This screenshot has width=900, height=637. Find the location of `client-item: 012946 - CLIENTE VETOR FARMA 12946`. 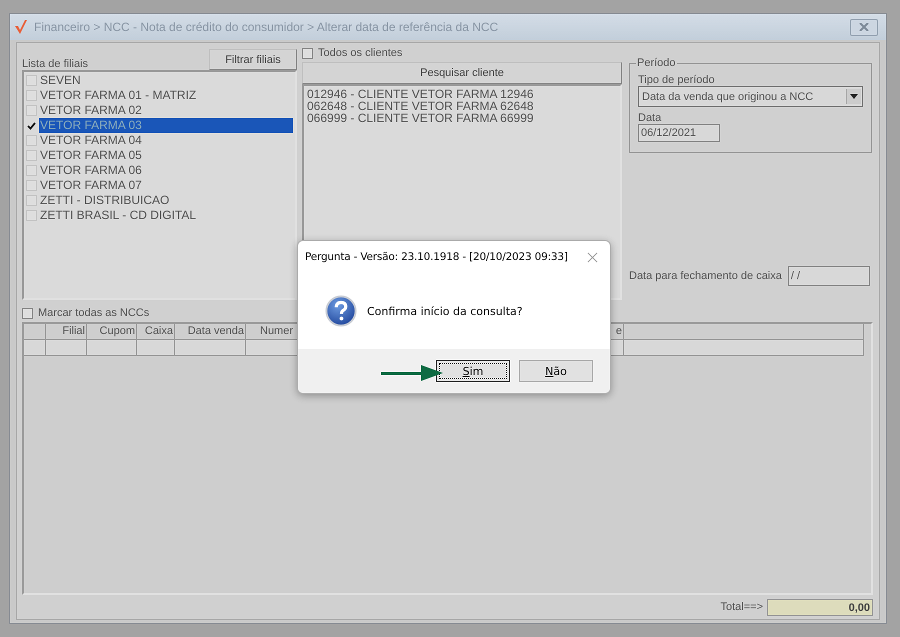

client-item: 012946 - CLIENTE VETOR FARMA 12946 is located at coordinates (462, 94).